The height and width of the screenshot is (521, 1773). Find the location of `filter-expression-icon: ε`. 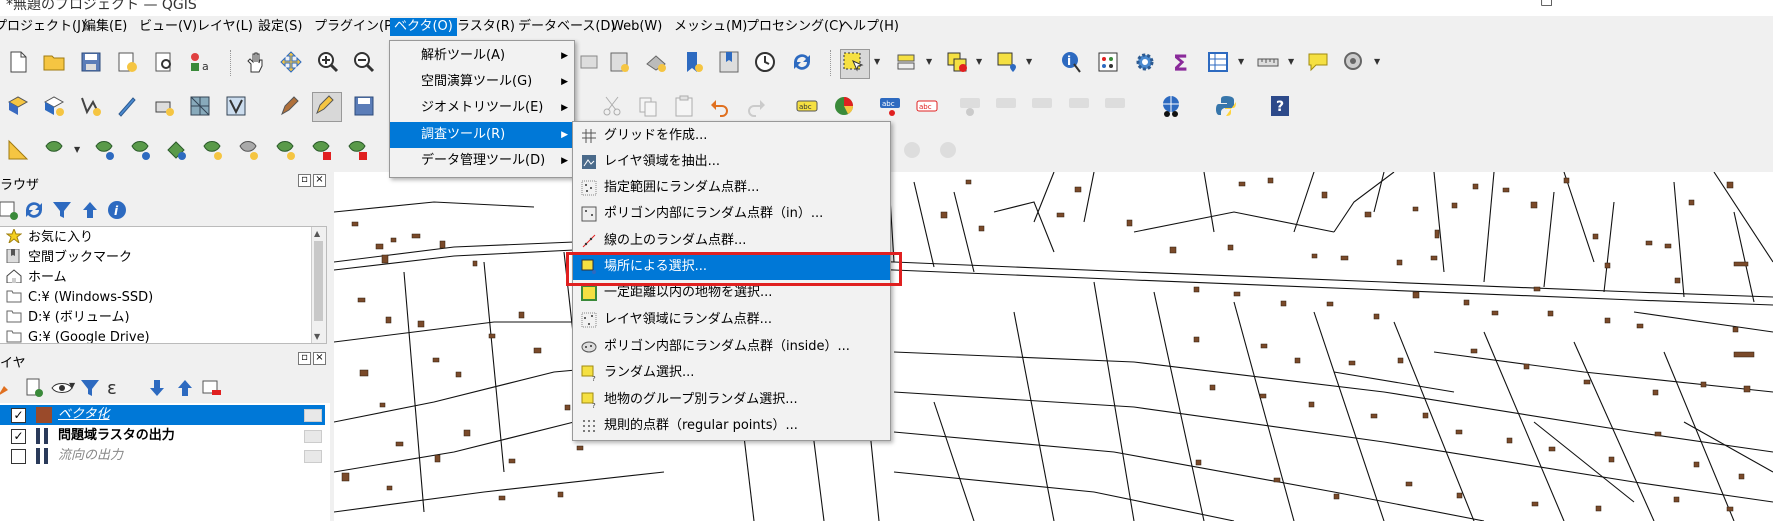

filter-expression-icon: ε is located at coordinates (114, 387).